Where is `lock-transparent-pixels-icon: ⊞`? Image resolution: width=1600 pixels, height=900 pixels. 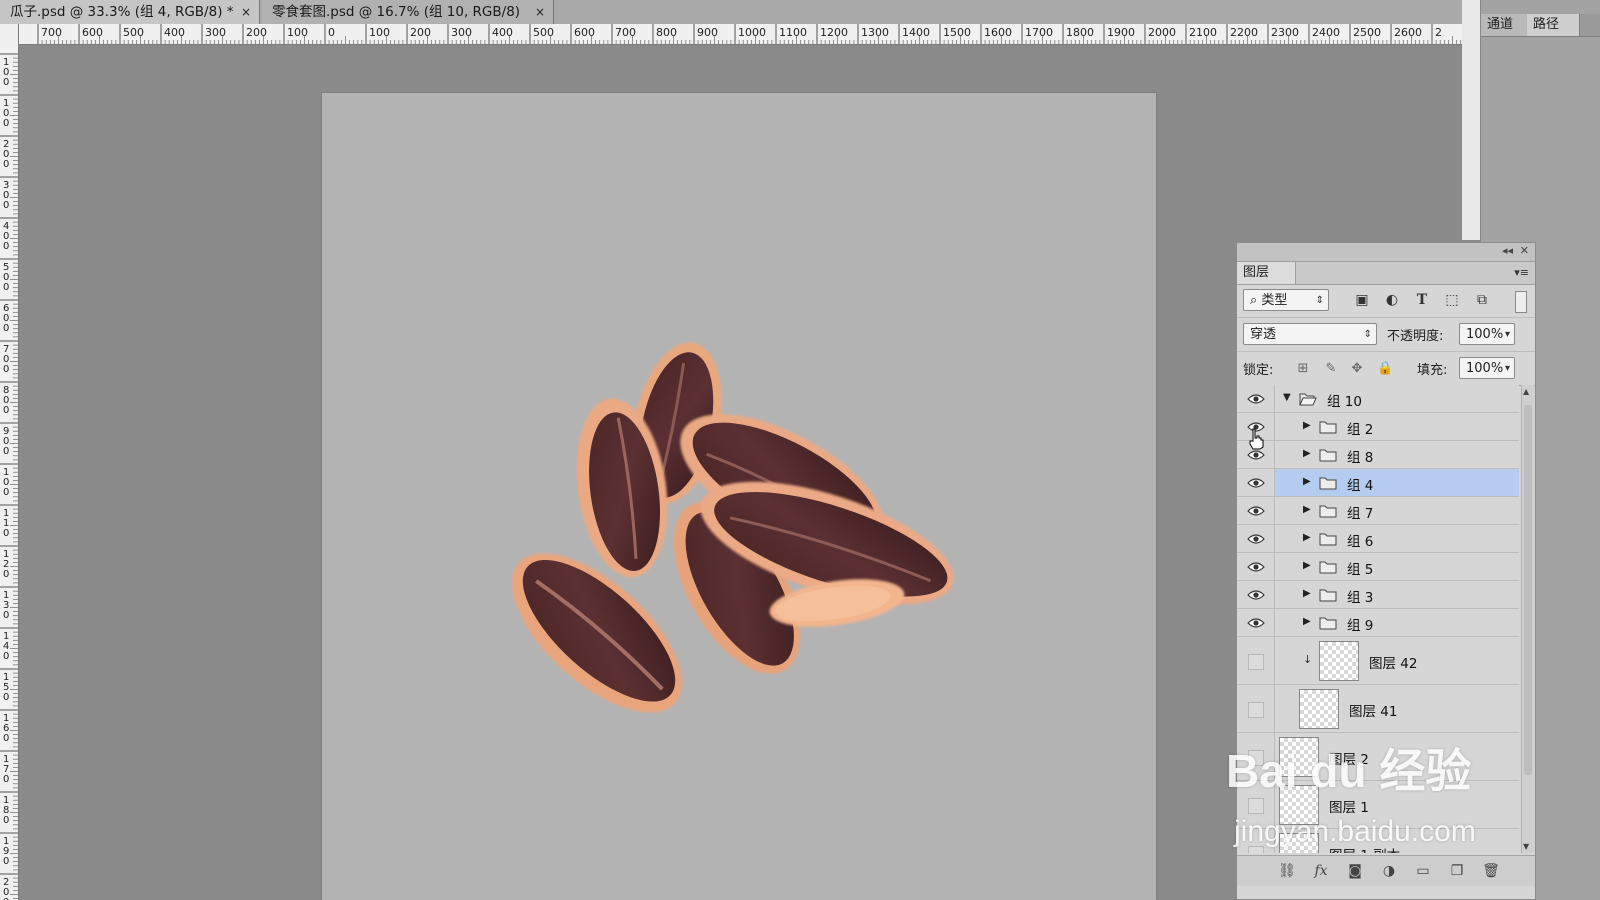 lock-transparent-pixels-icon: ⊞ is located at coordinates (1303, 369).